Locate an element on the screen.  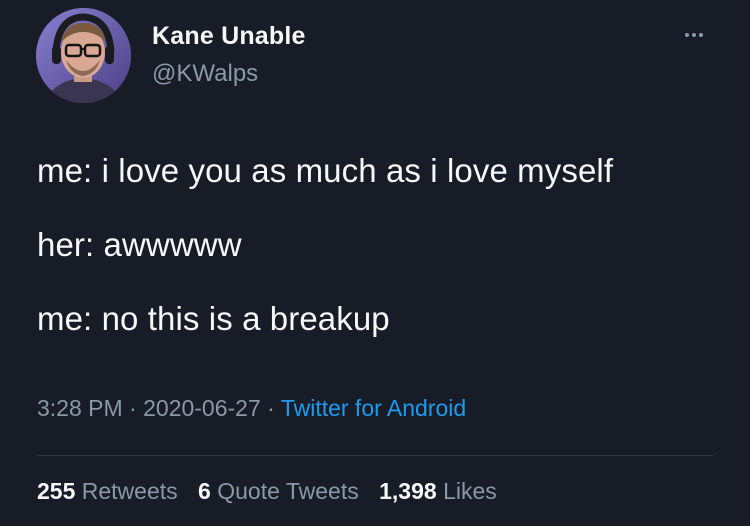
likes-label: Likes is located at coordinates (470, 491).